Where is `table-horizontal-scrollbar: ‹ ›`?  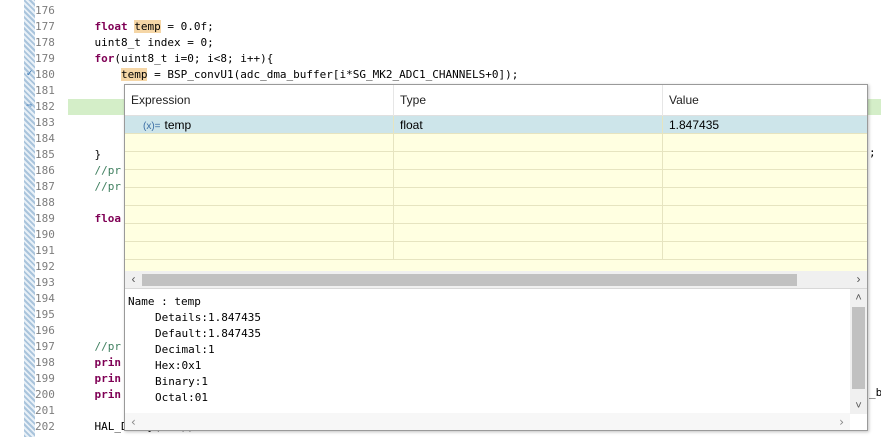 table-horizontal-scrollbar: ‹ › is located at coordinates (496, 279).